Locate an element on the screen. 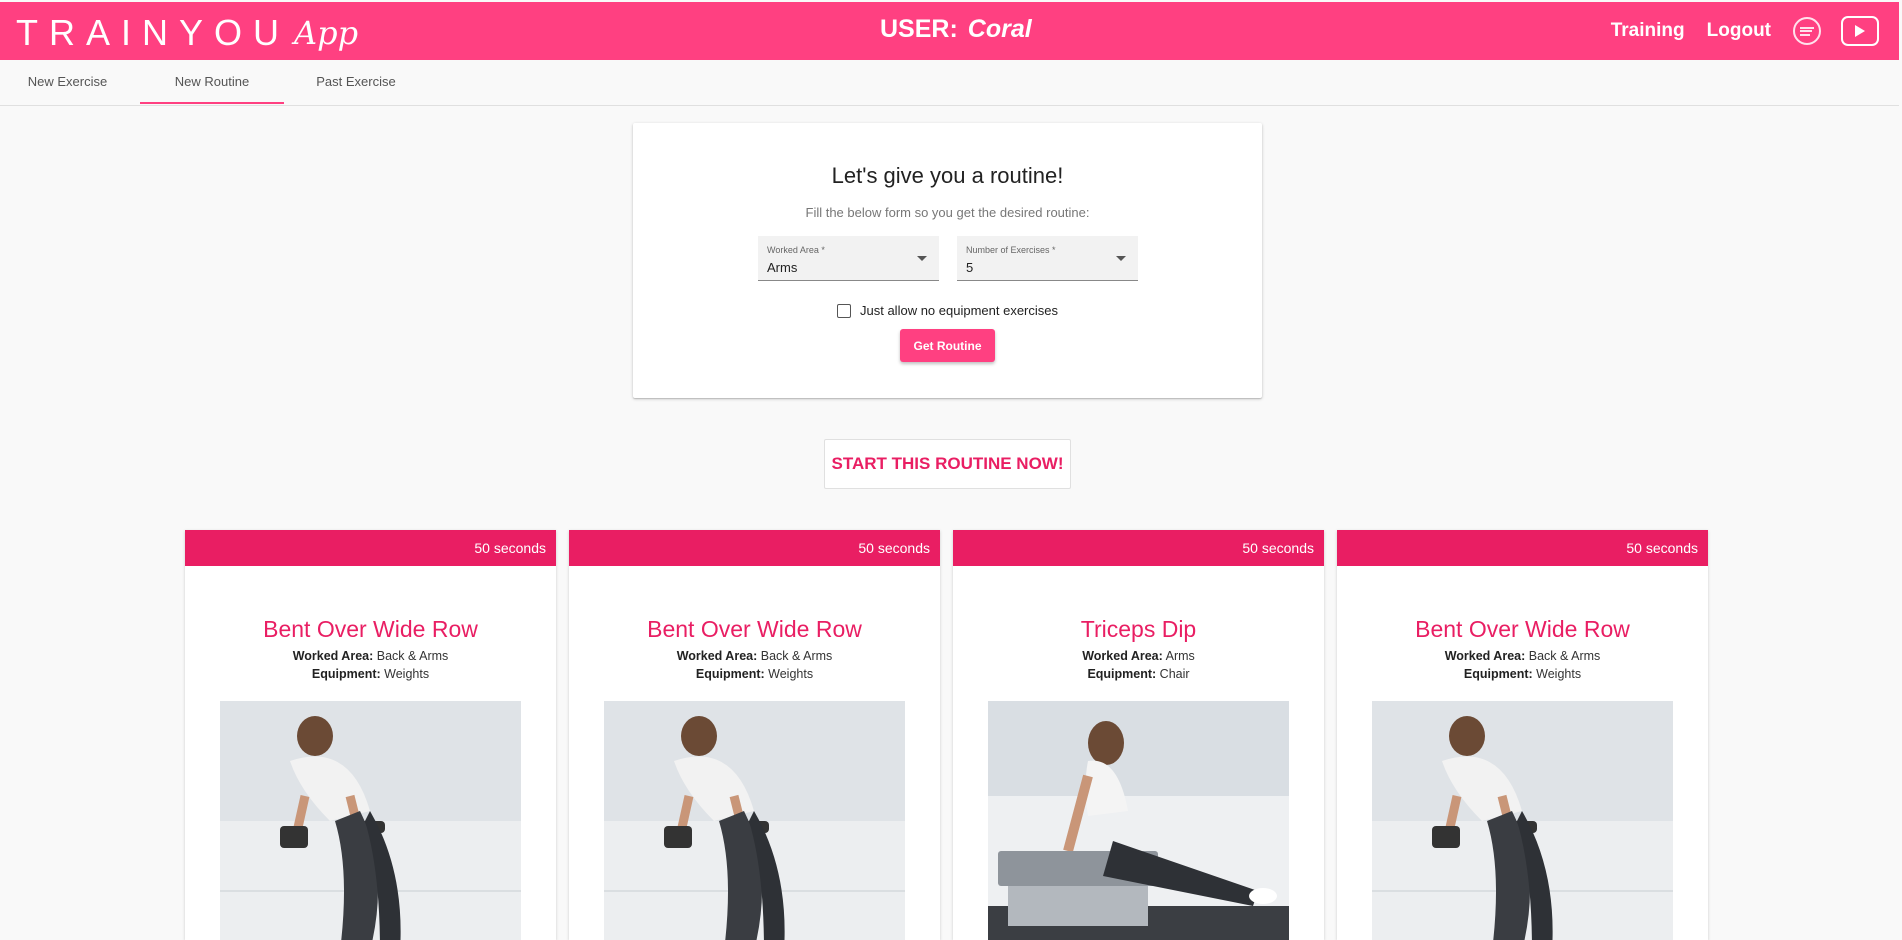 The image size is (1902, 940). tab-new-routine: New Routine is located at coordinates (212, 82).